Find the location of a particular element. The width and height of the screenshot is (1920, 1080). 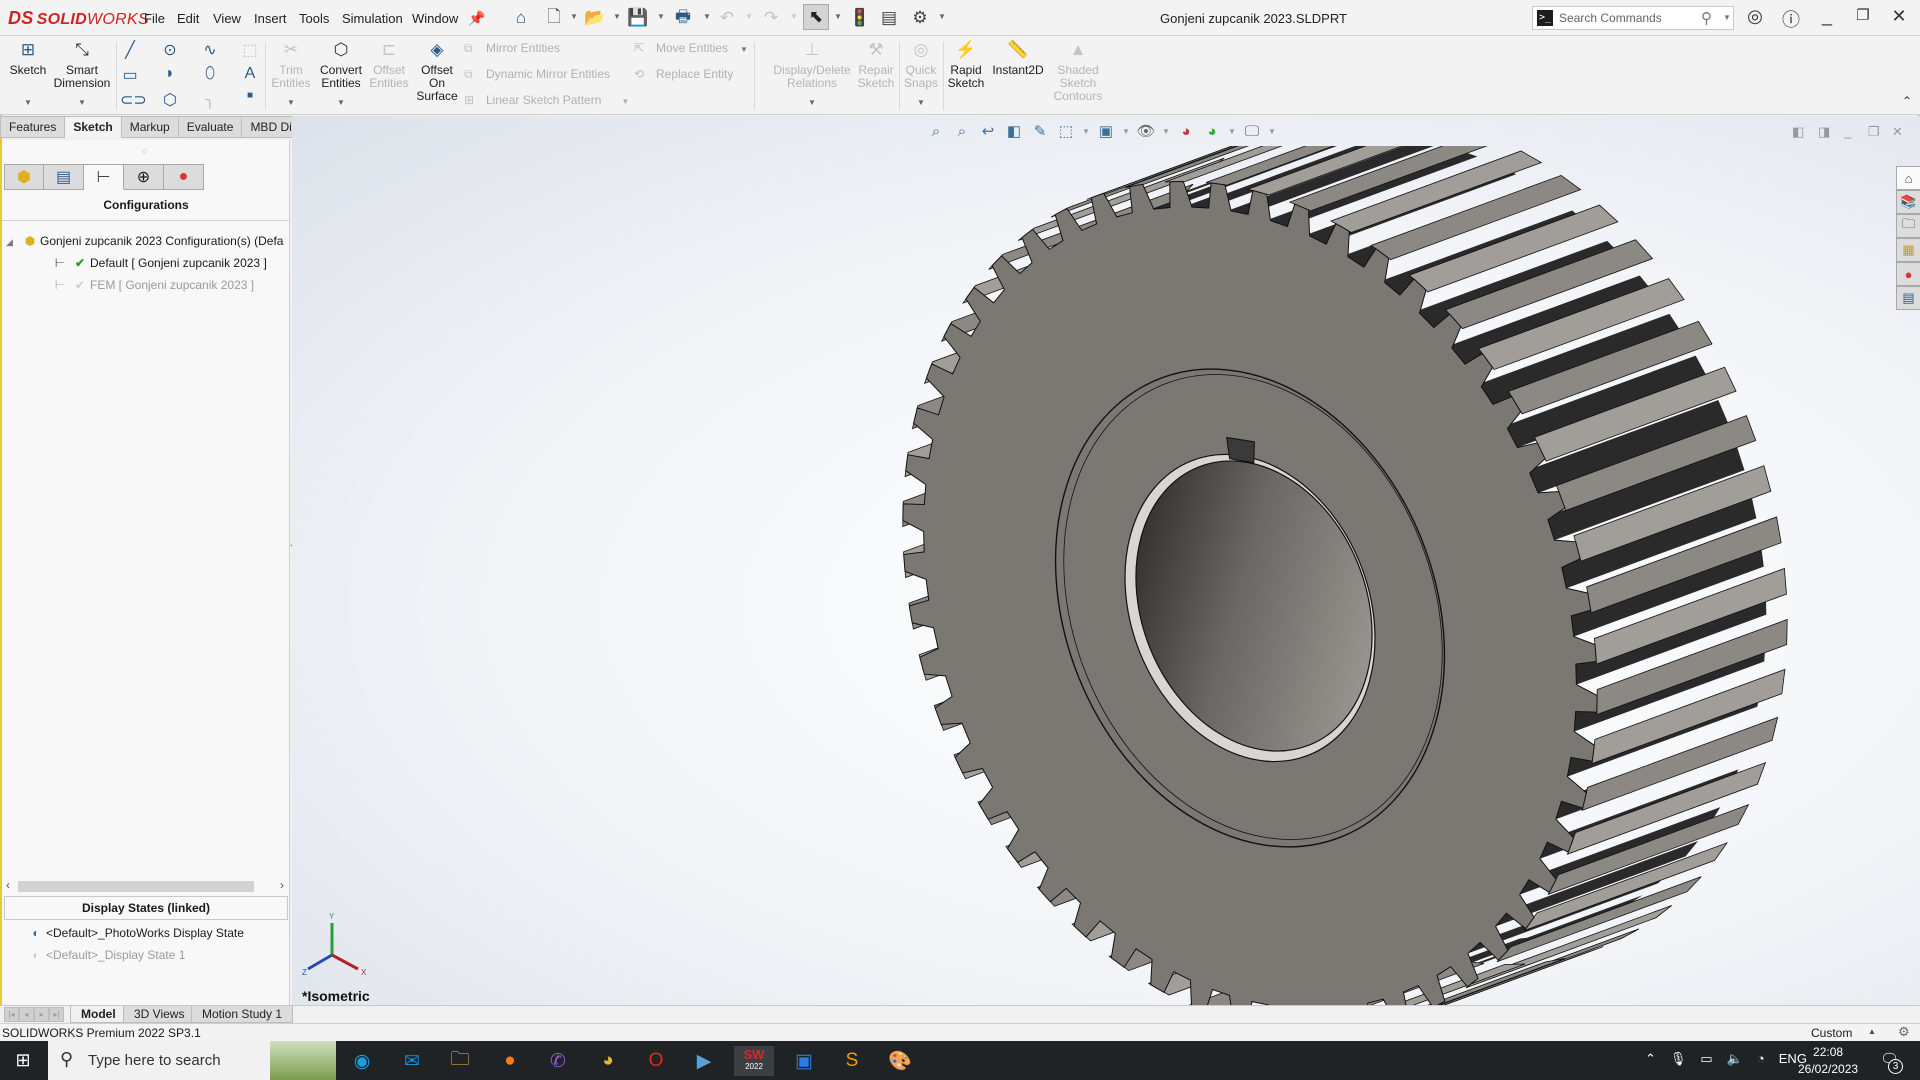

mirror-entities-button: ⧉ Mirror Entities is located at coordinates (512, 48).